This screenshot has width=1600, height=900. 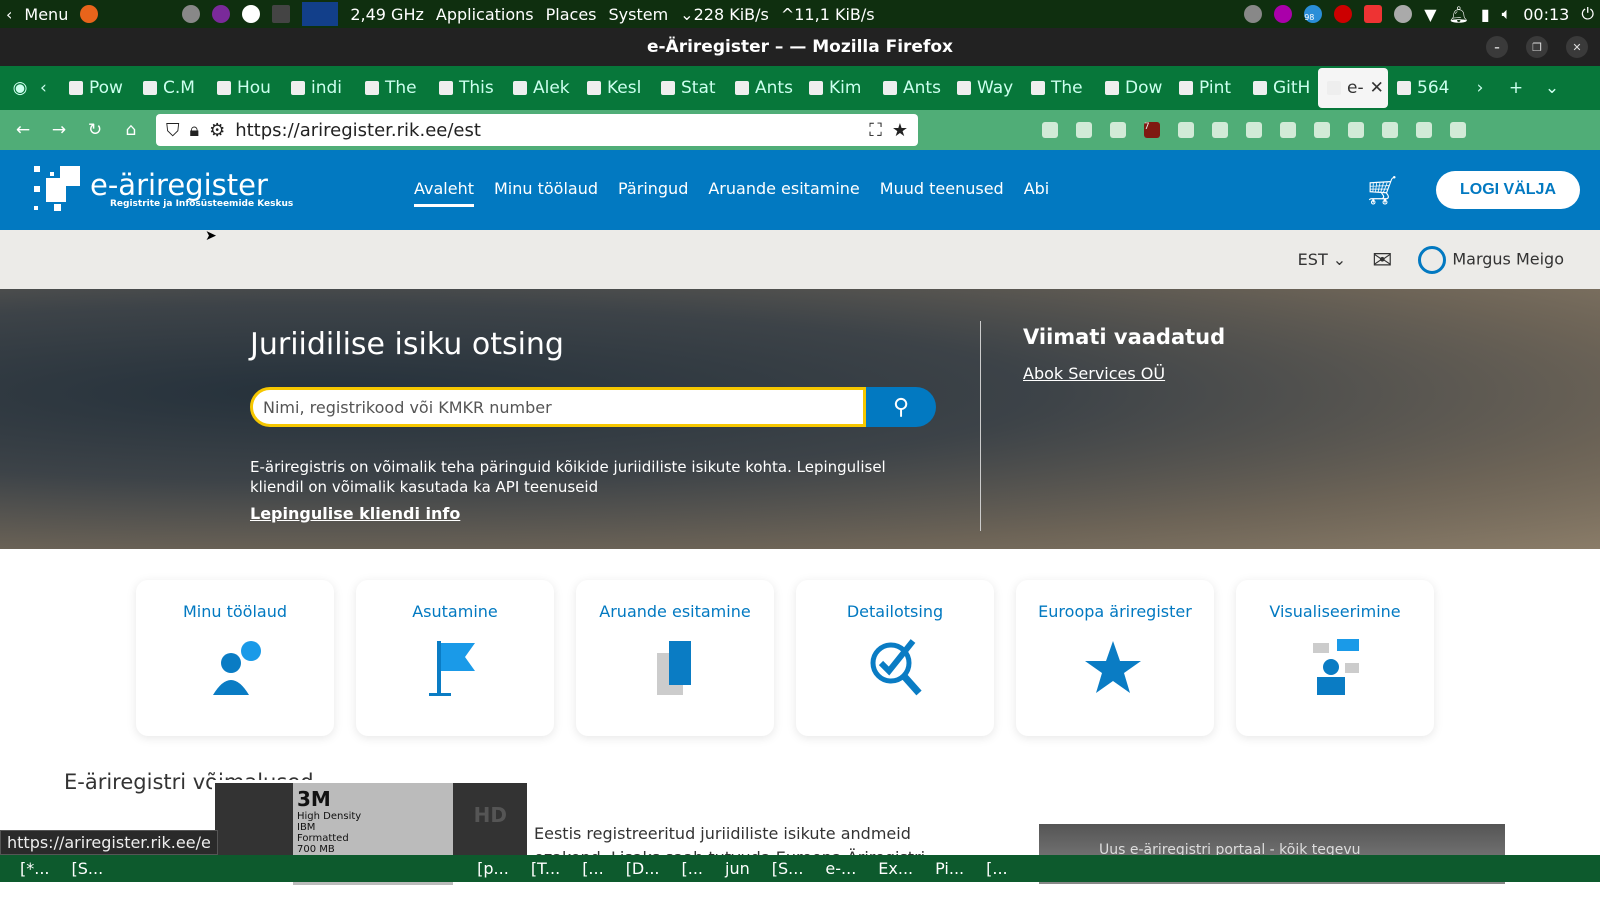 I want to click on applications-menu: Applications, so click(x=485, y=14).